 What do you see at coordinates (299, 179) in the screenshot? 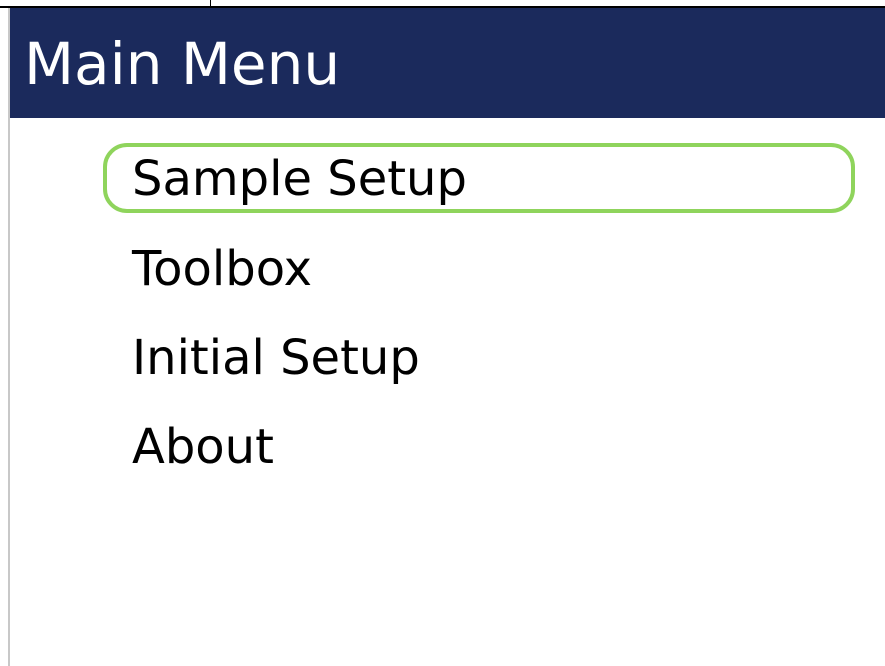
I see `menu-item-sample-setup: Sample Setup` at bounding box center [299, 179].